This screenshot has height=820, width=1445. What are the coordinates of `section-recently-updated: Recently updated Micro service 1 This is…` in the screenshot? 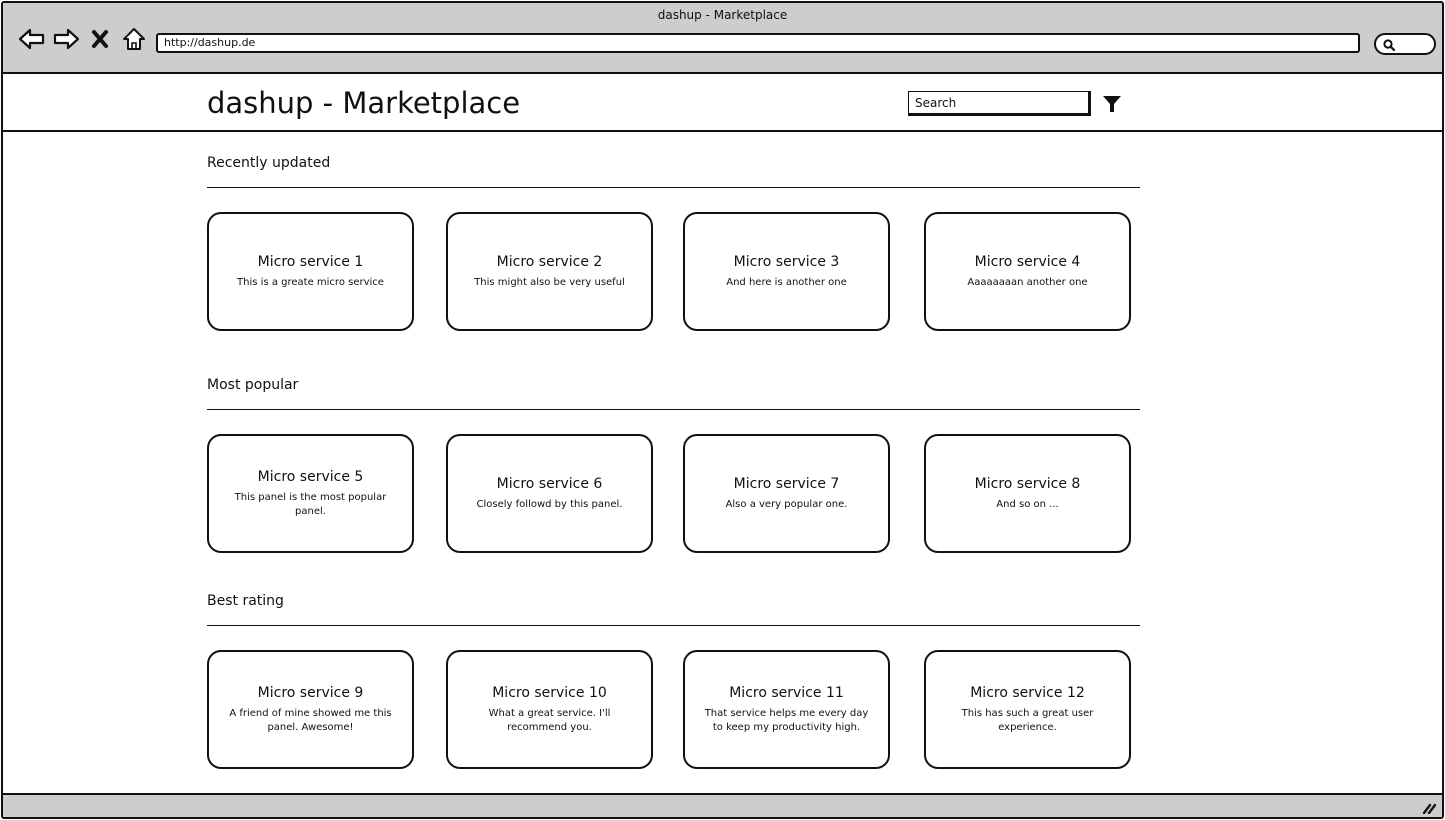 It's located at (674, 245).